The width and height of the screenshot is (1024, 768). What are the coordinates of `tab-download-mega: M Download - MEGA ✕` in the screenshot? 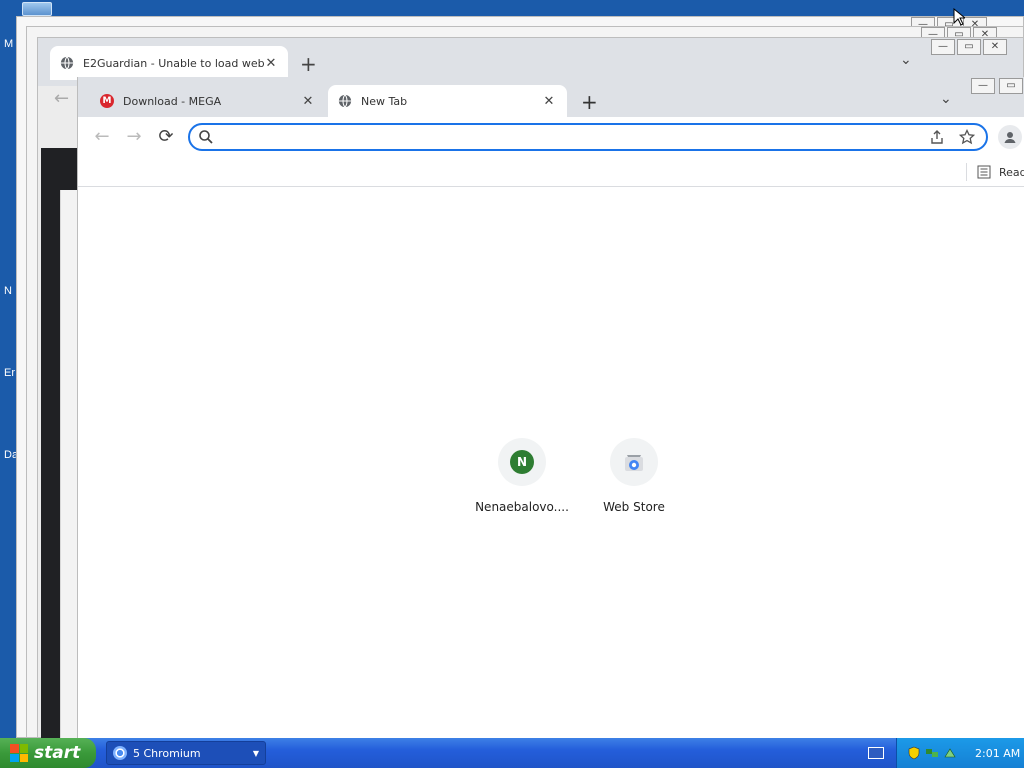 It's located at (208, 101).